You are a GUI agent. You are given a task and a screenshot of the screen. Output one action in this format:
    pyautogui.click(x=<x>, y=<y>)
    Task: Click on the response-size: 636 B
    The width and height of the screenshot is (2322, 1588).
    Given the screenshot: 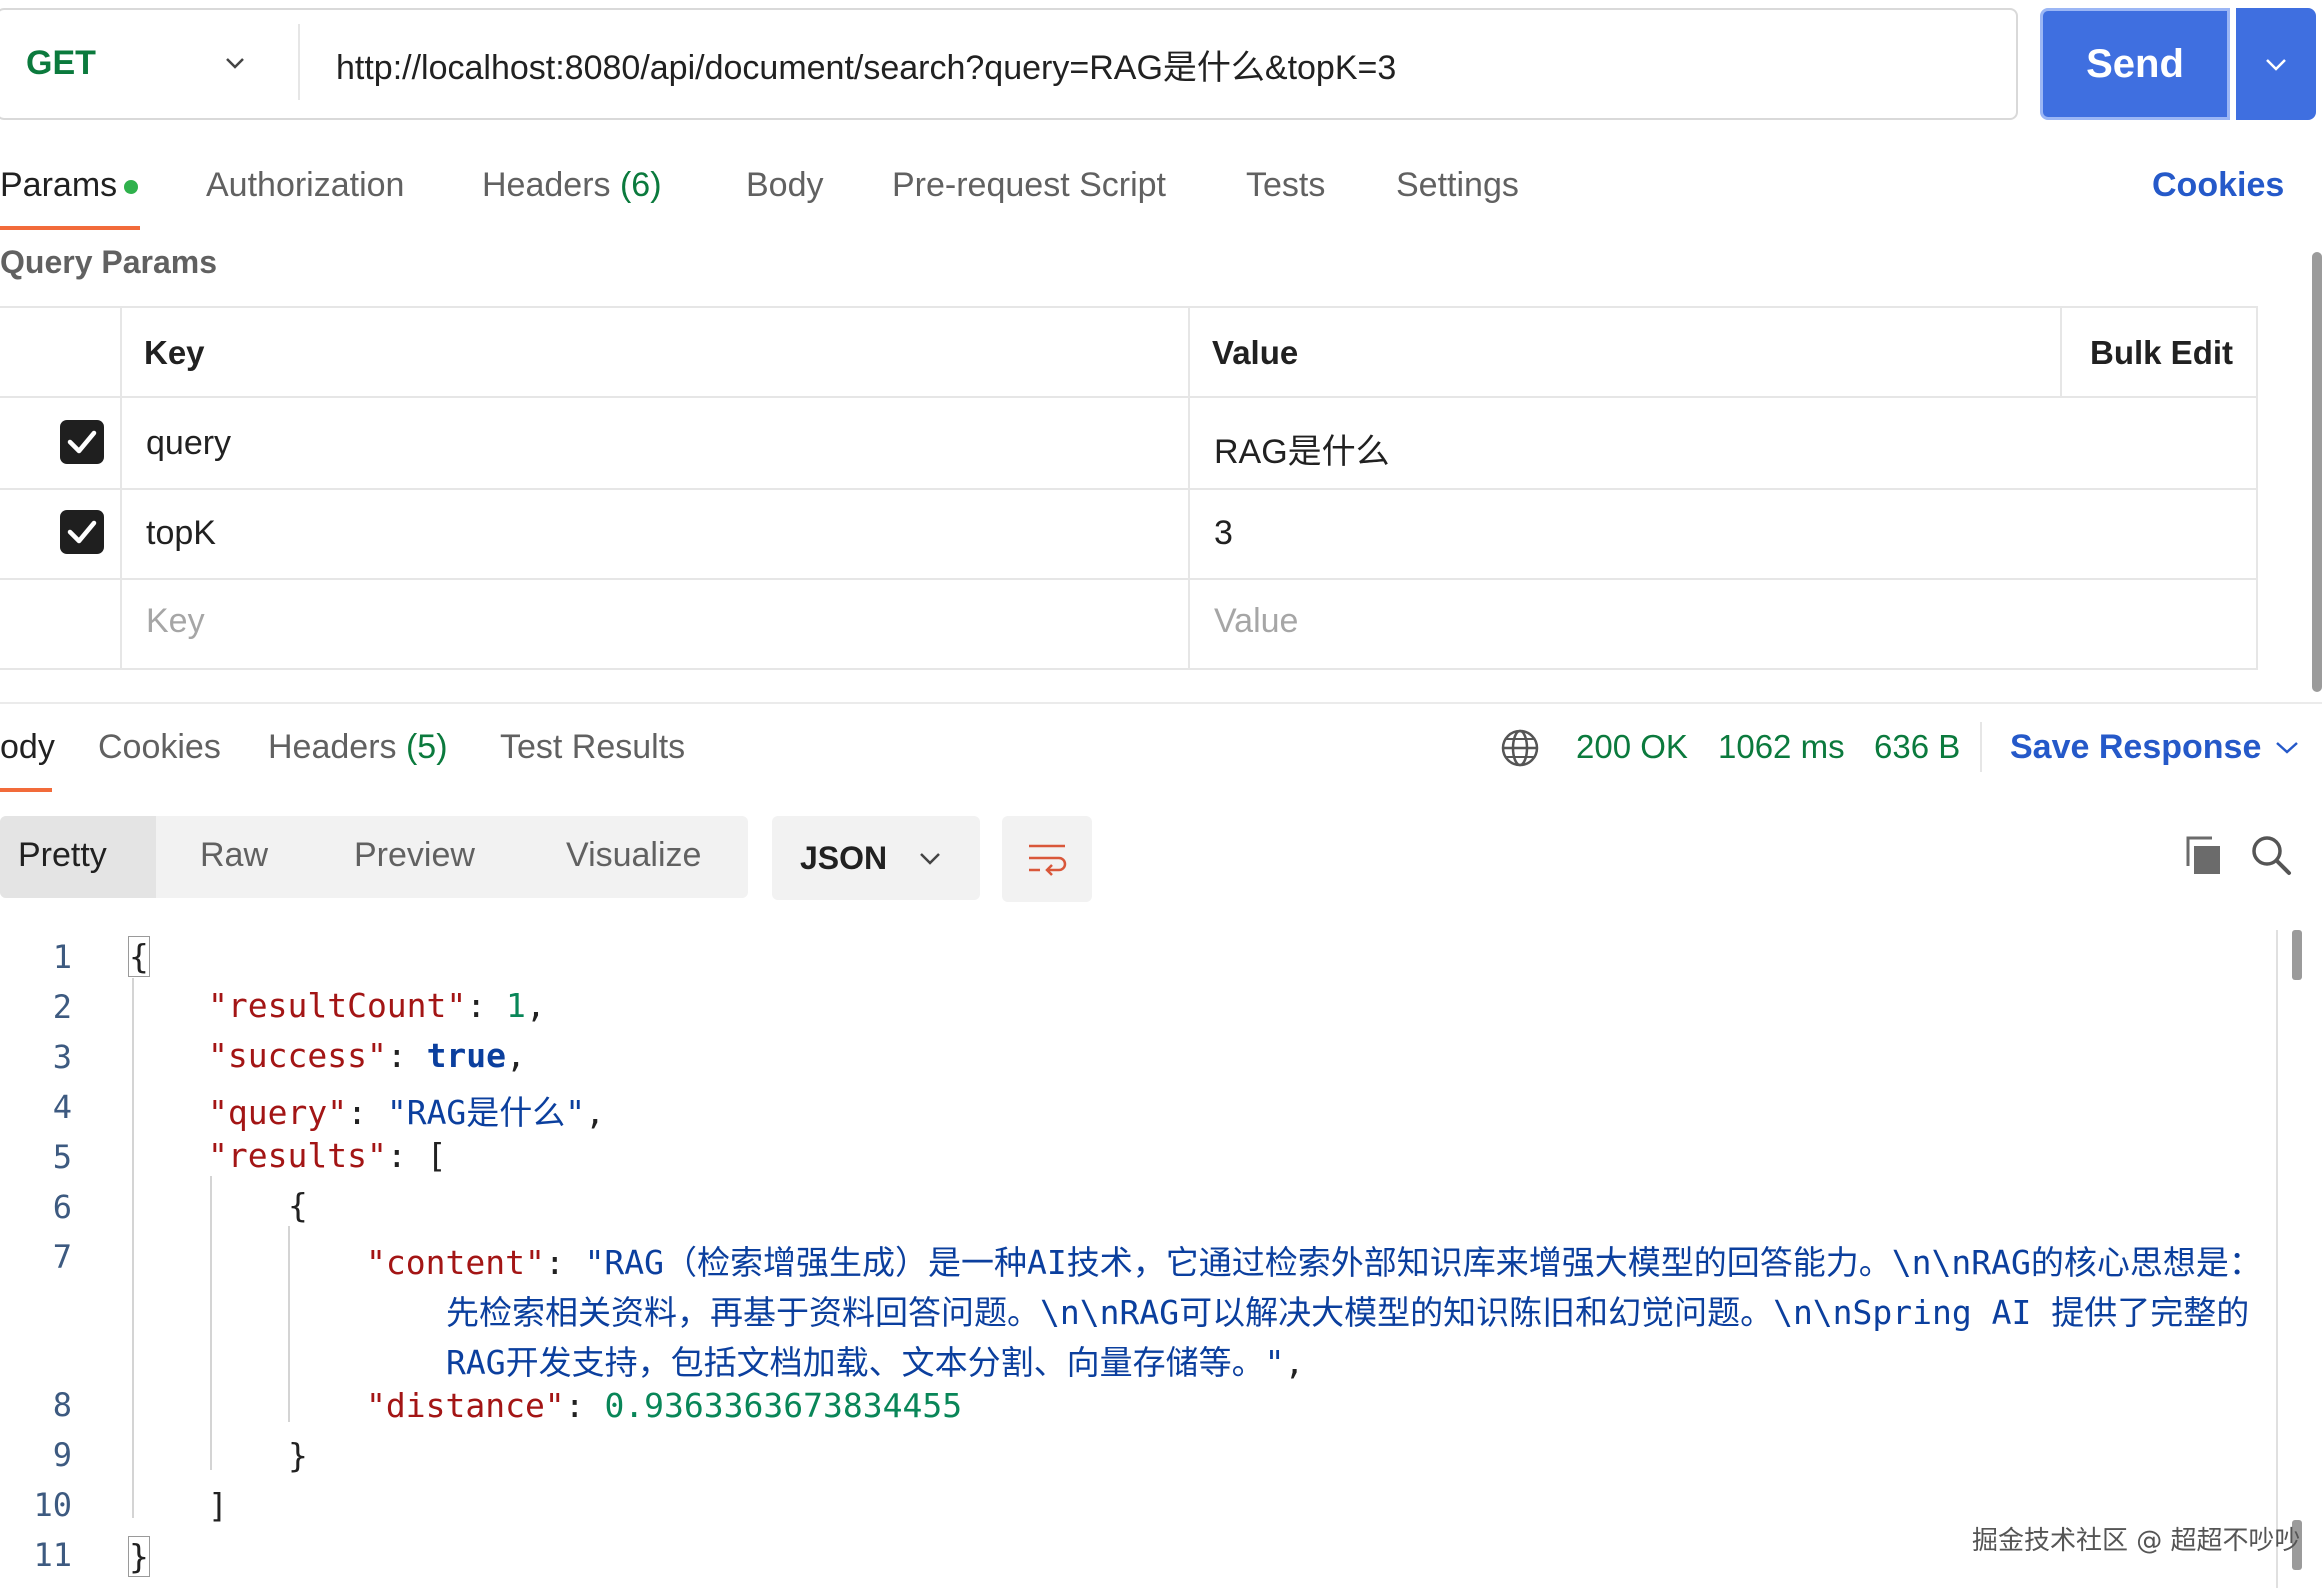 What is the action you would take?
    pyautogui.click(x=1917, y=747)
    